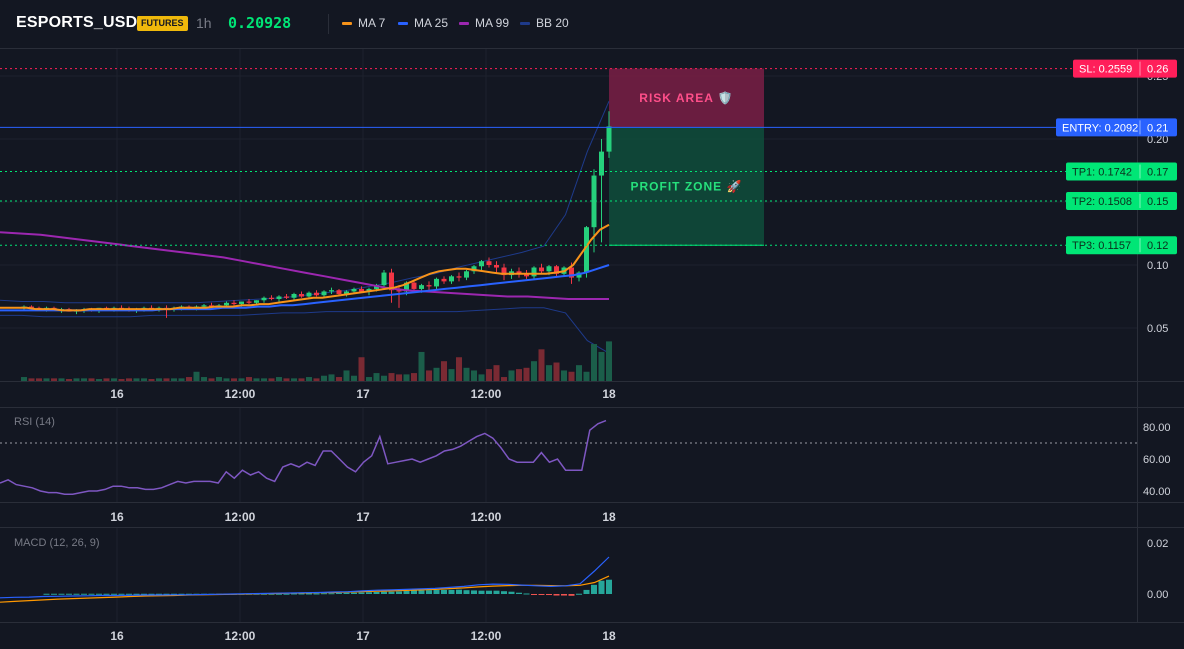 Image resolution: width=1184 pixels, height=649 pixels. What do you see at coordinates (1157, 266) in the screenshot?
I see `price-tick-label: 0.10` at bounding box center [1157, 266].